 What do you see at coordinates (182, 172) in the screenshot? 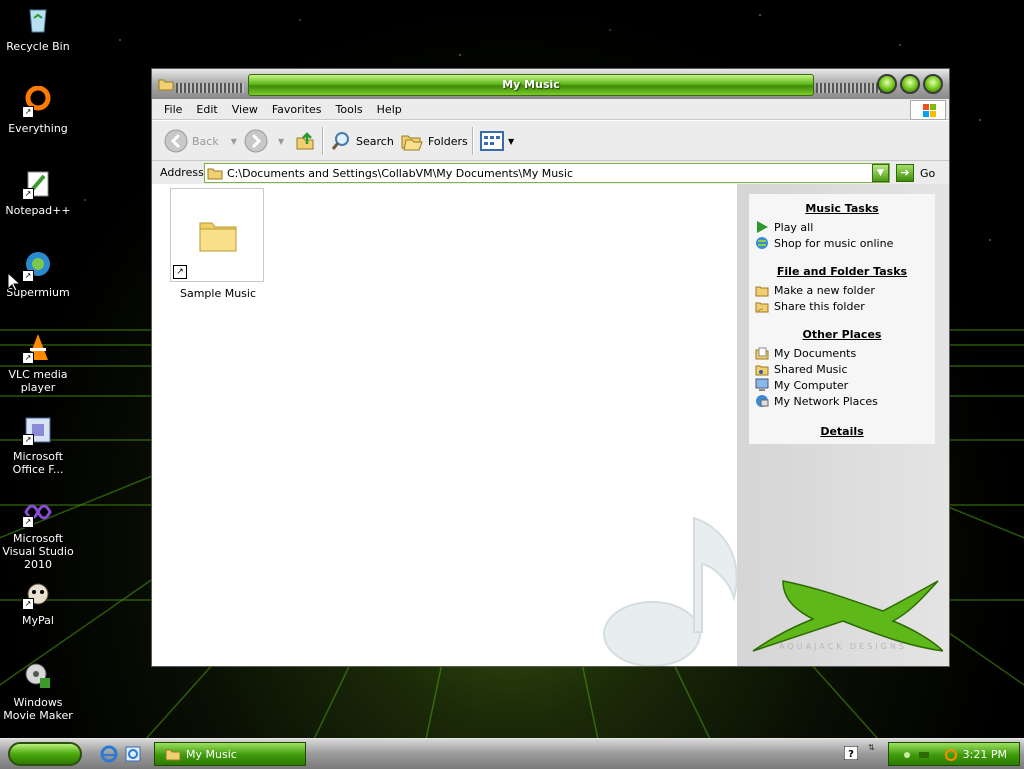
I see `address-label: Address` at bounding box center [182, 172].